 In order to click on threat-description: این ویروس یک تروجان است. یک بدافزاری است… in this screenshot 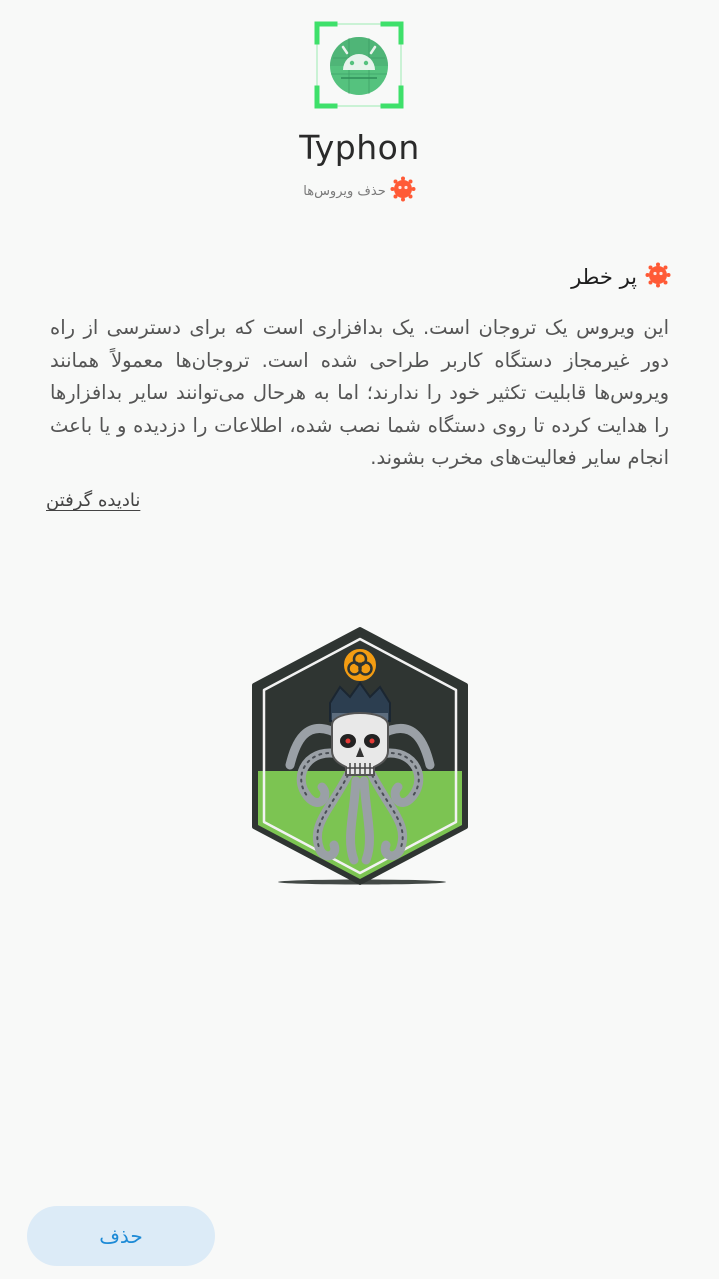, I will do `click(359, 392)`.